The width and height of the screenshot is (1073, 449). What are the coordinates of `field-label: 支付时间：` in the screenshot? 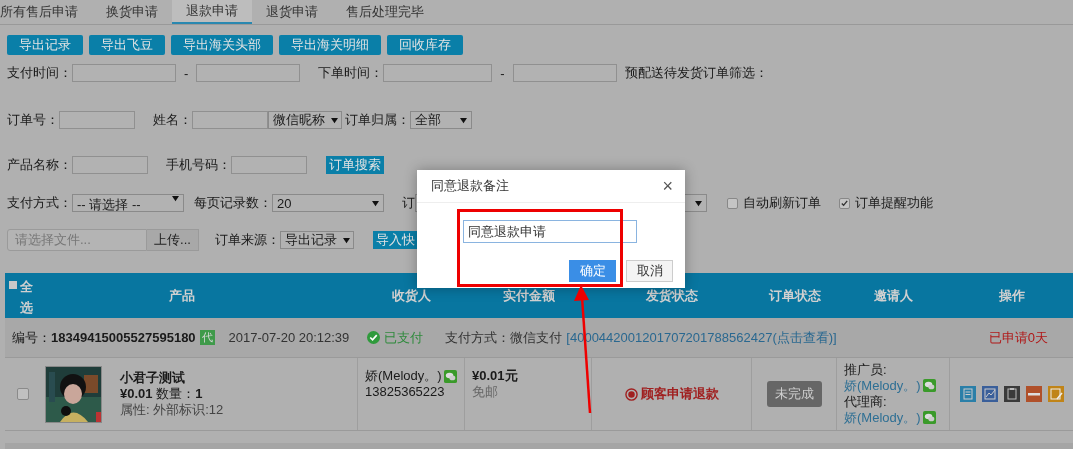 It's located at (39, 73).